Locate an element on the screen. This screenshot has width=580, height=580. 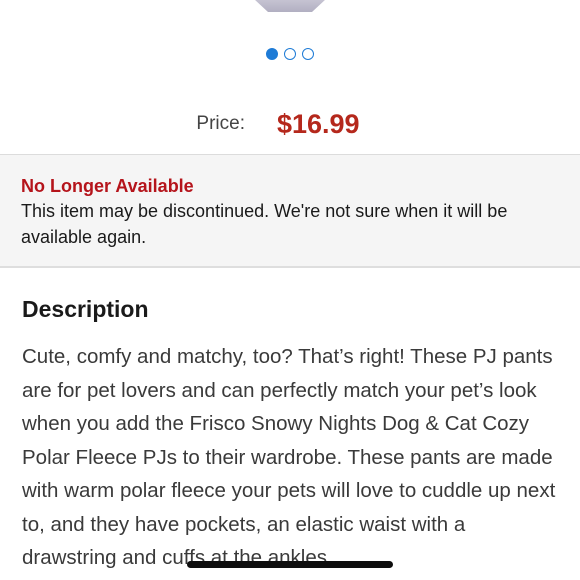
product-image is located at coordinates (290, 9).